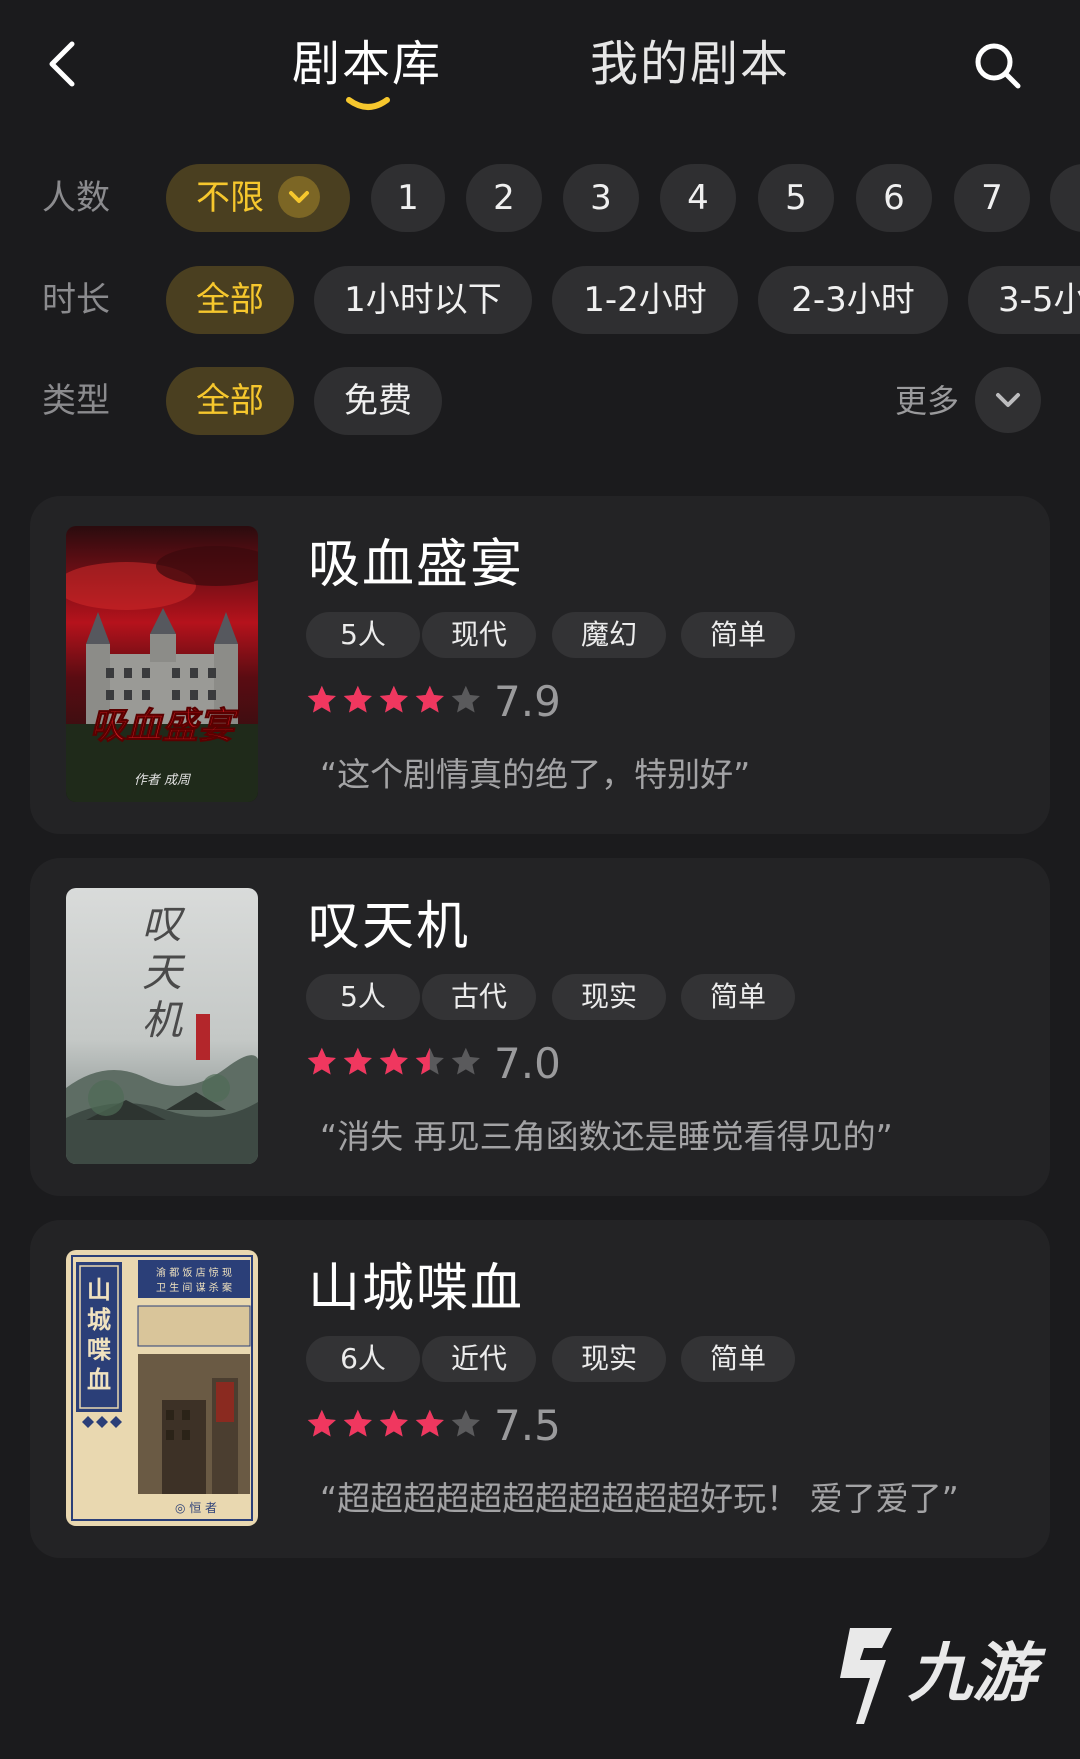 Image resolution: width=1080 pixels, height=1759 pixels. I want to click on svg-text: 渝 都 饭 店 惊 现, so click(194, 1272).